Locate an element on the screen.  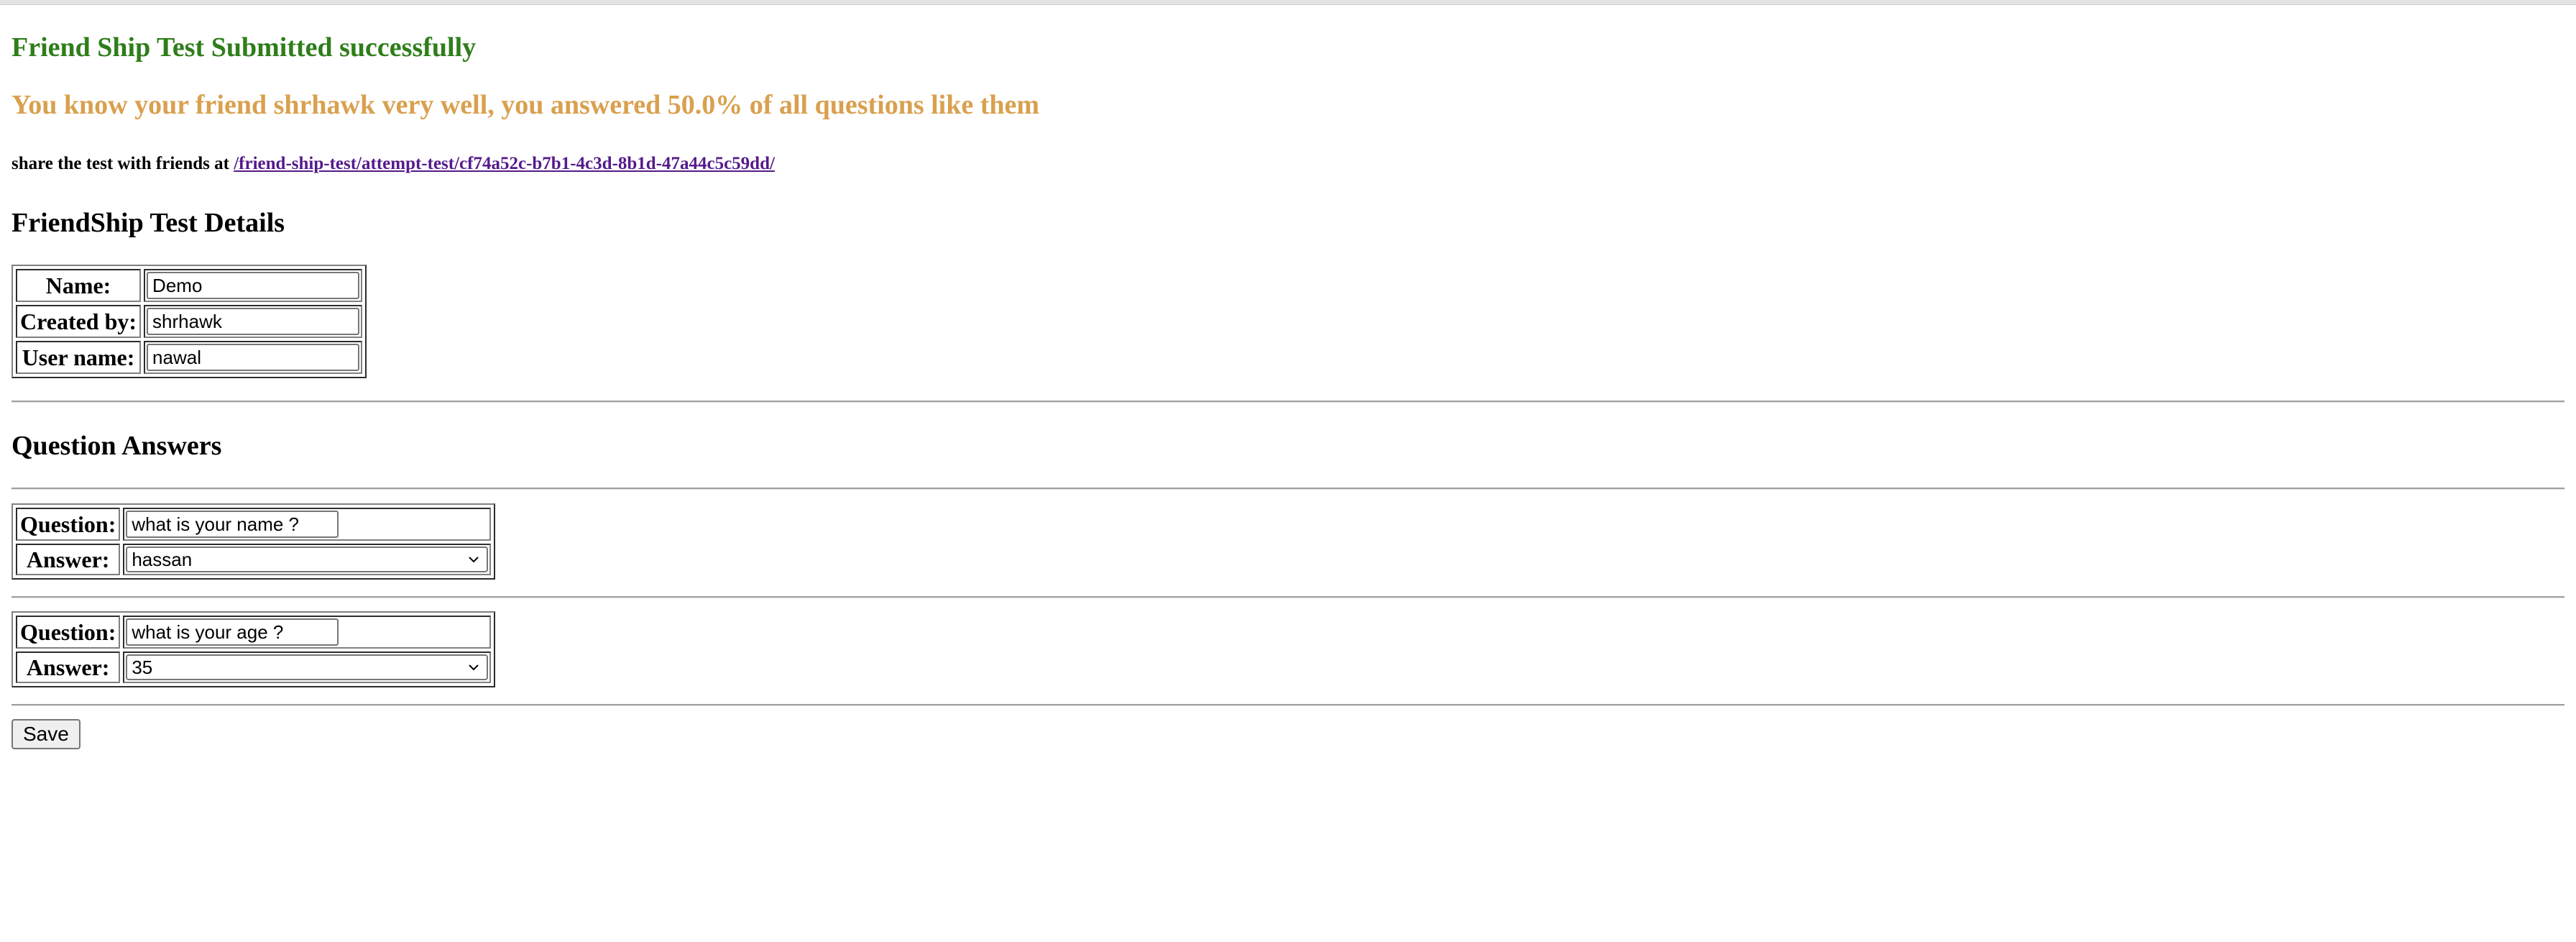
answer-select: 35 is located at coordinates (307, 667).